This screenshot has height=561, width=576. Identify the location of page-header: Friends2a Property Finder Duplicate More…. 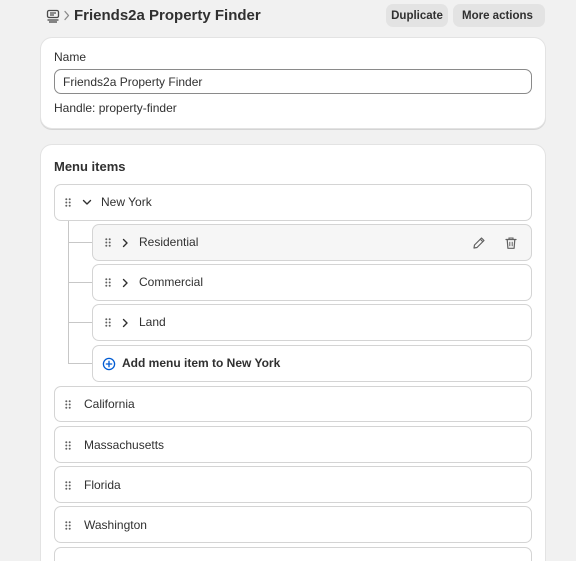
(288, 17).